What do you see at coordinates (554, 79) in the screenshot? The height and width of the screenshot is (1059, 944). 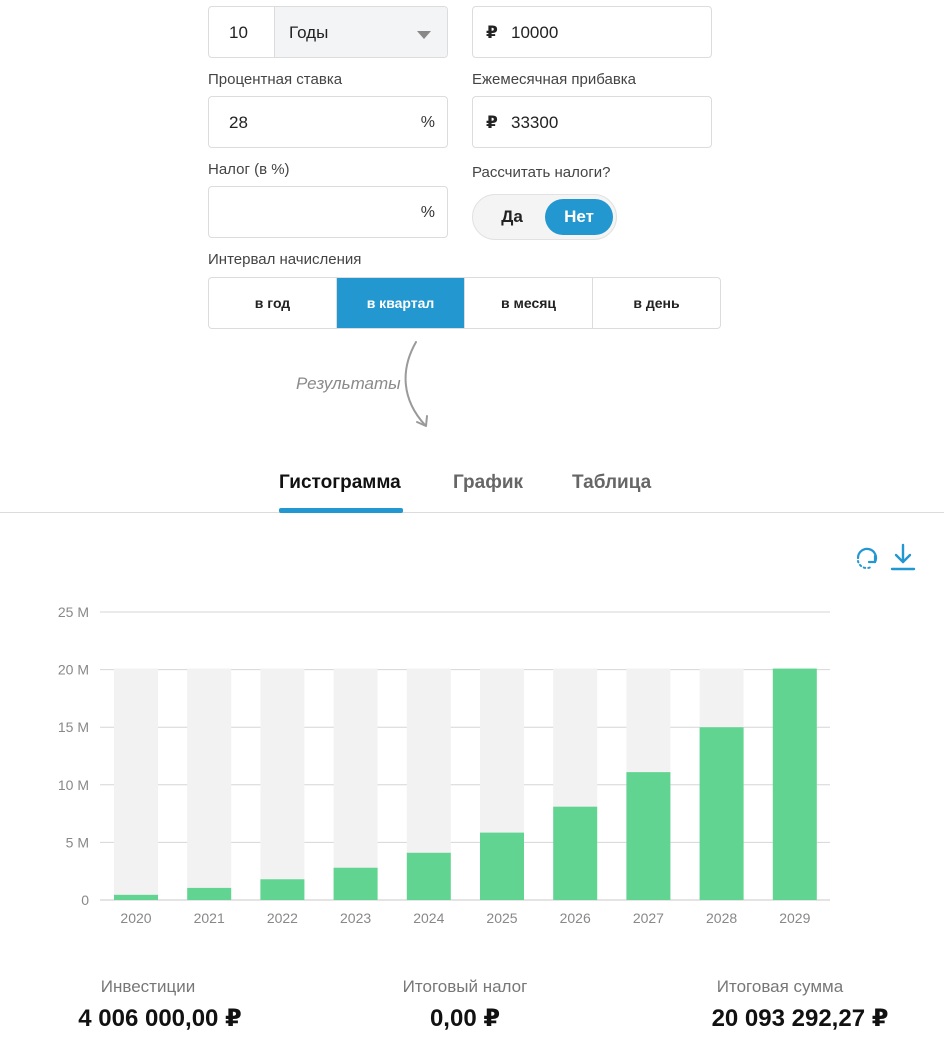 I see `monthly-label: Ежемесячная прибавка` at bounding box center [554, 79].